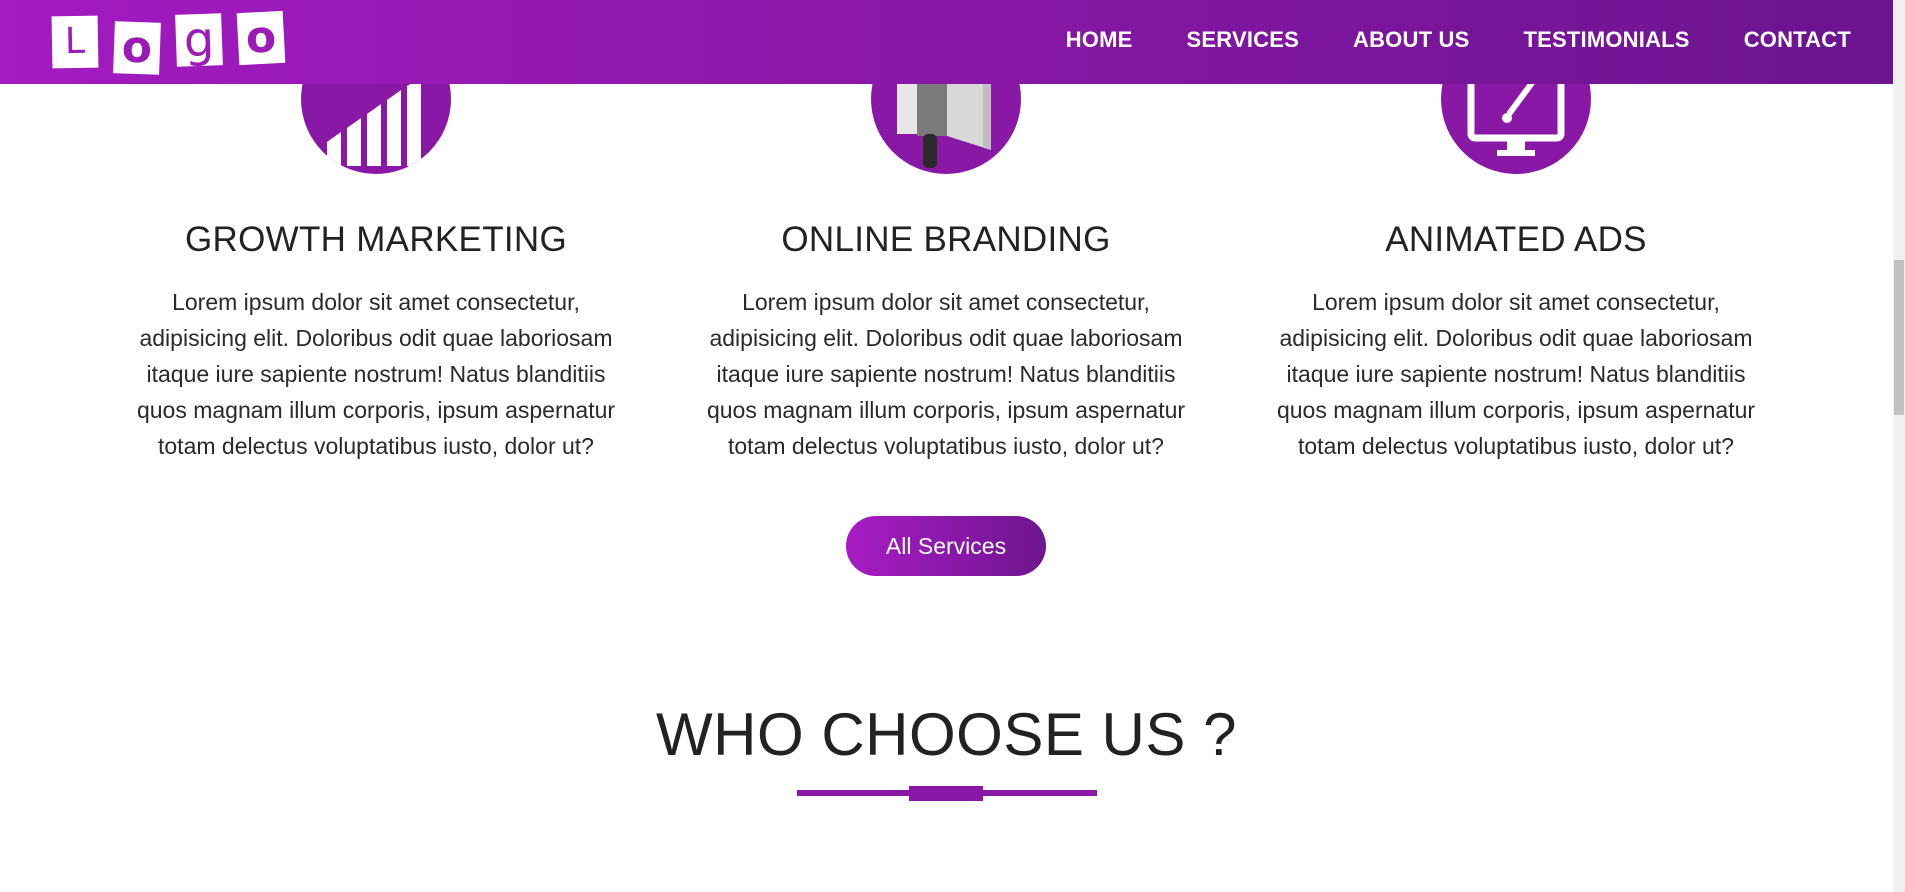  What do you see at coordinates (946, 239) in the screenshot?
I see `service-title: ONLINE BRANDING` at bounding box center [946, 239].